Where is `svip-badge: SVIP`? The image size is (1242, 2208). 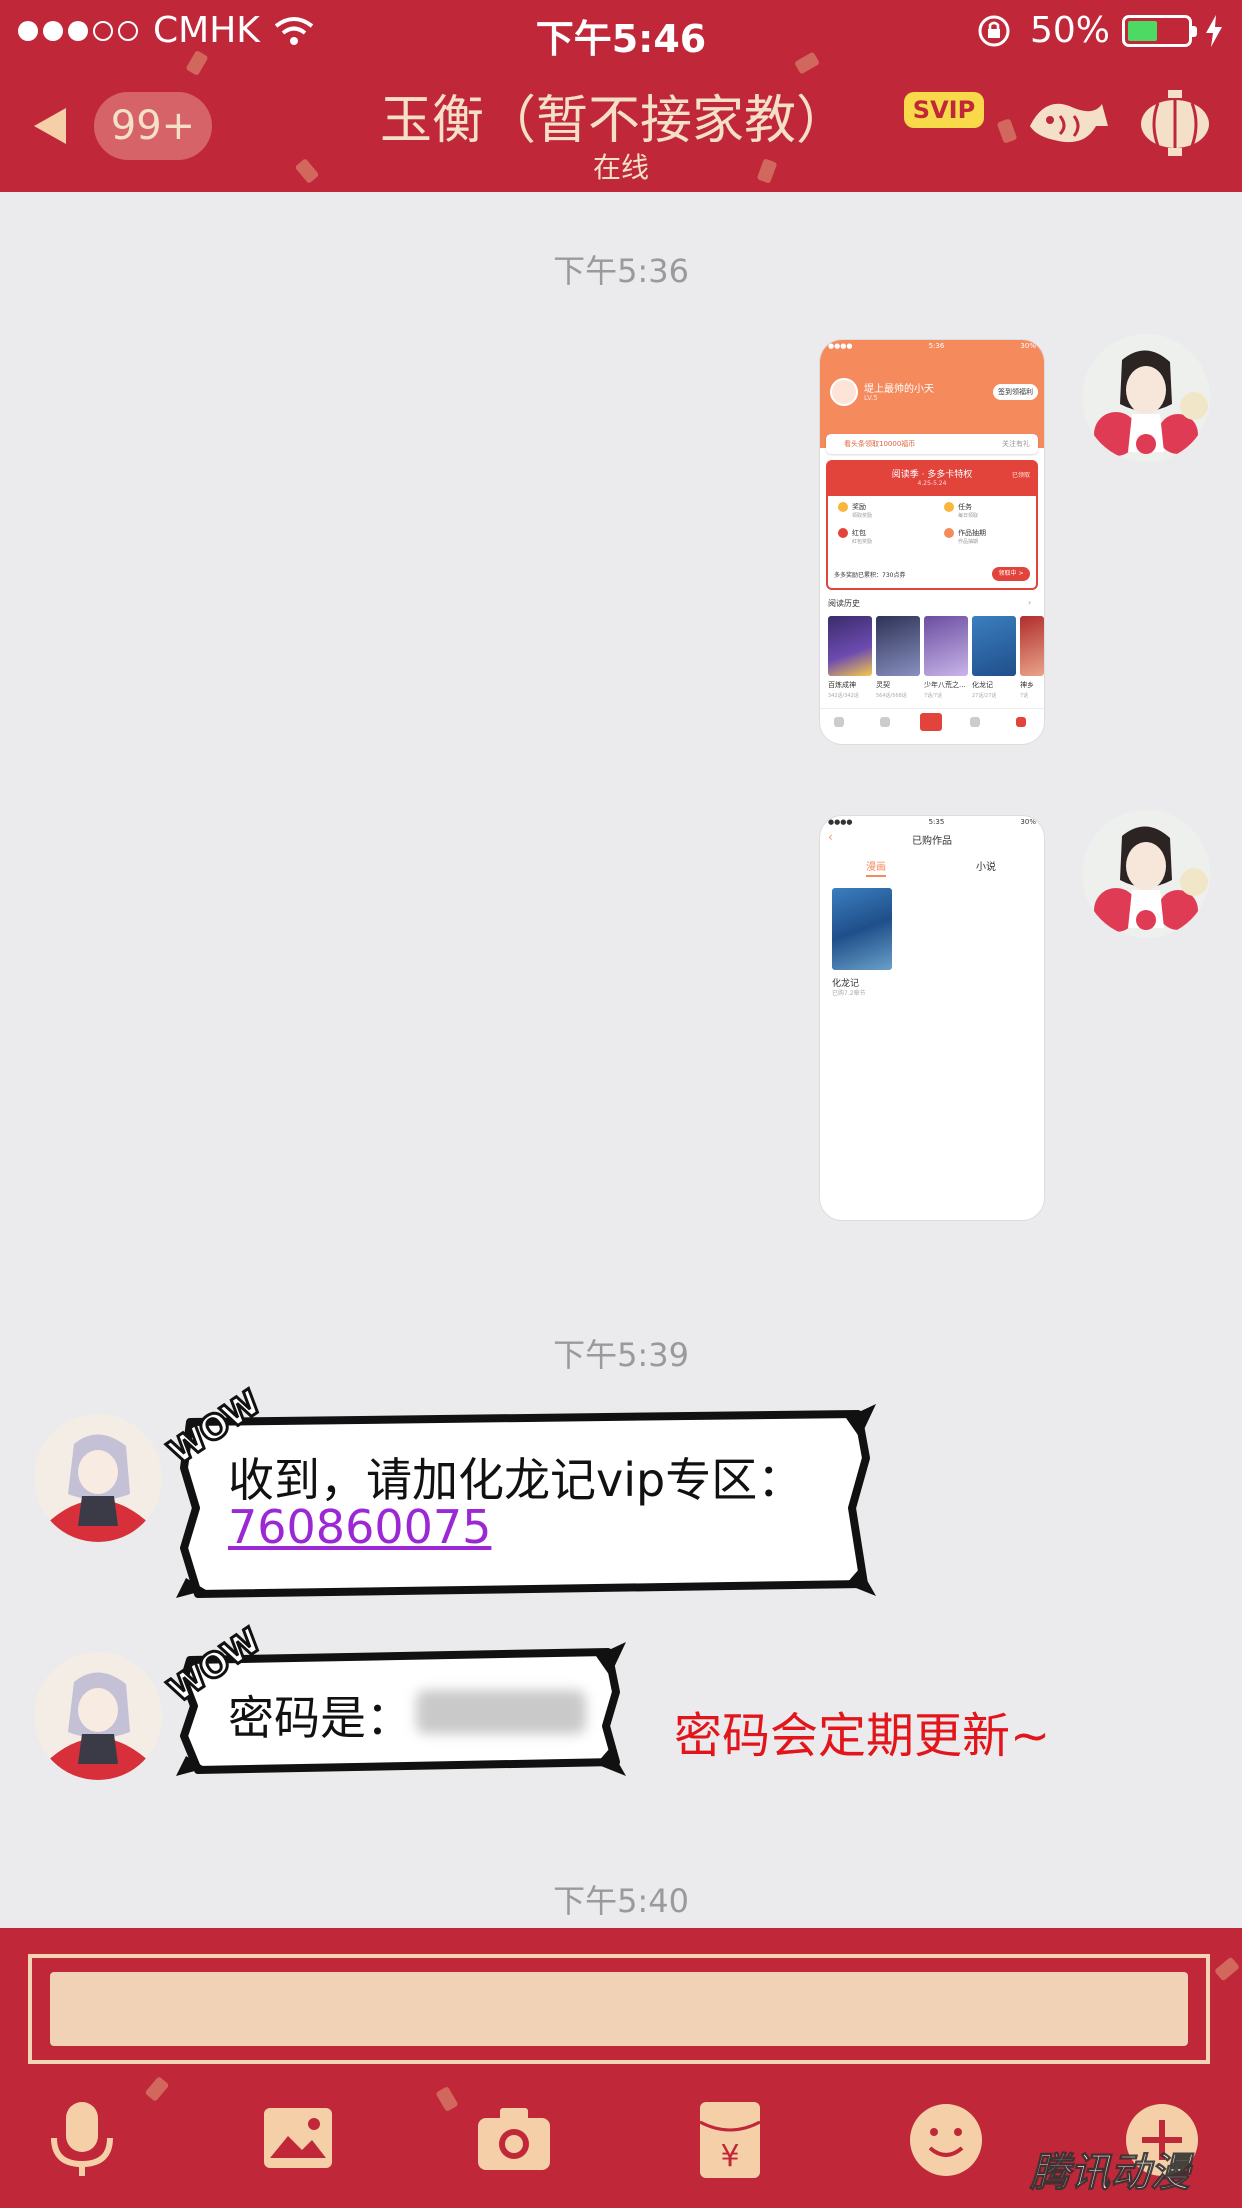 svip-badge: SVIP is located at coordinates (944, 110).